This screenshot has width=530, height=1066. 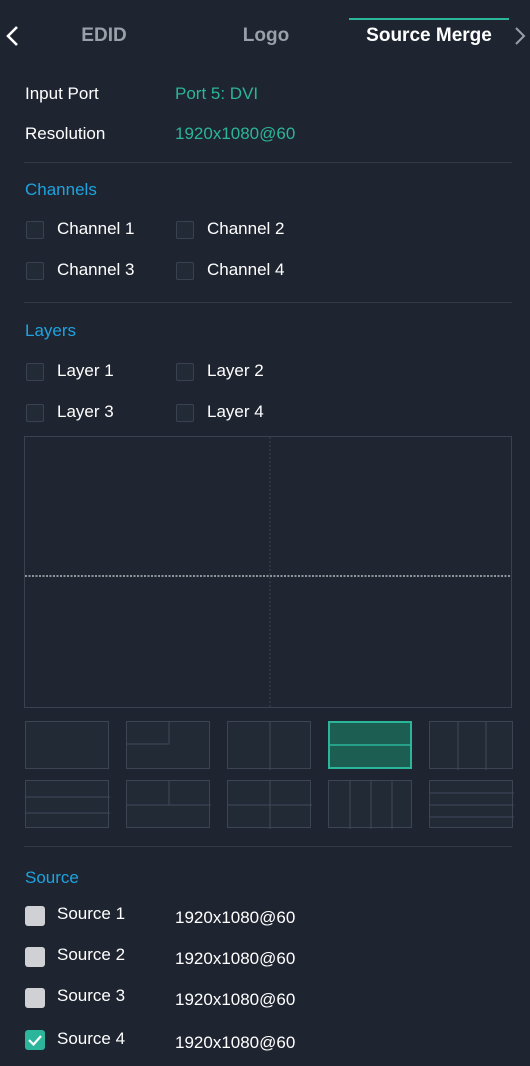 I want to click on layout-split-horizontal-icon, so click(x=370, y=745).